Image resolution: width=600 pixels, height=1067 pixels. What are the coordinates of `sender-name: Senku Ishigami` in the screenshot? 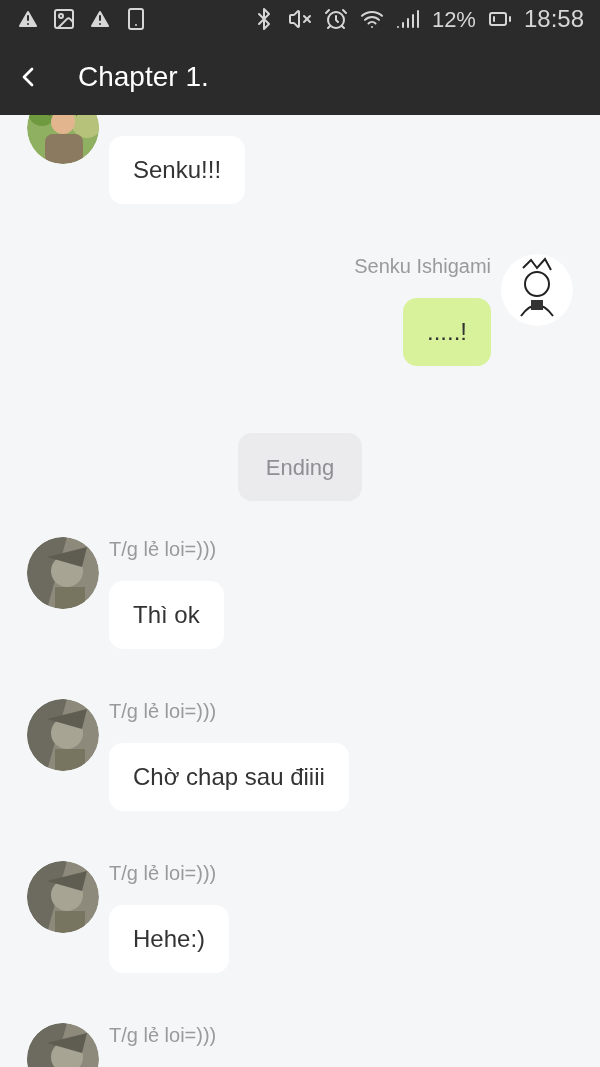 It's located at (422, 266).